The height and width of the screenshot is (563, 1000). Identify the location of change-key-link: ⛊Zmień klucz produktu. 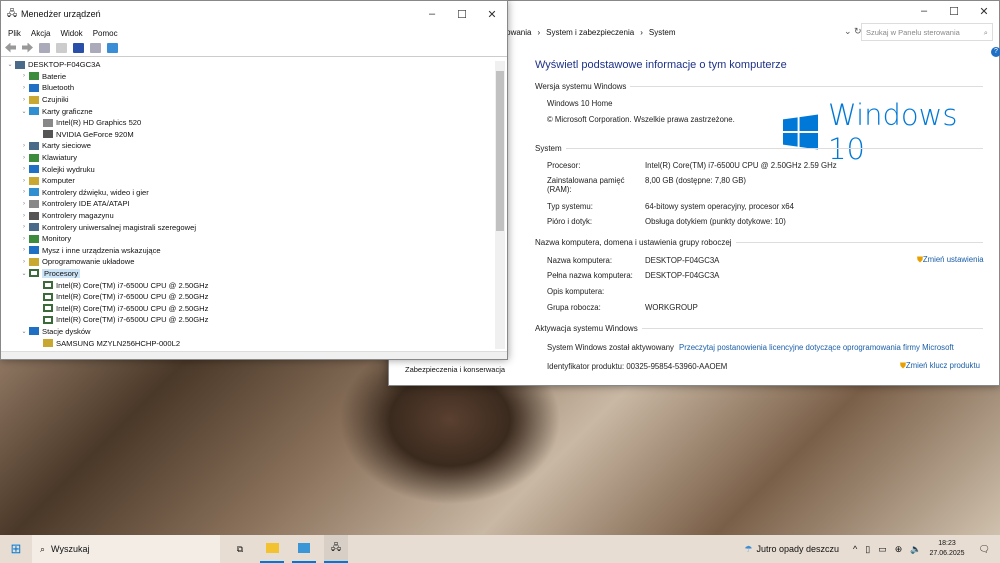
(940, 366).